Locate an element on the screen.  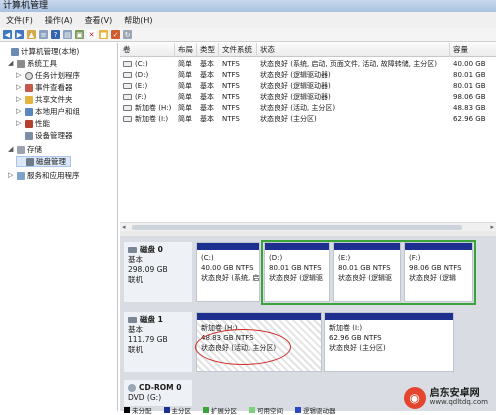
horizontal-scrollbar: ◂ ▸ is located at coordinates (308, 226).